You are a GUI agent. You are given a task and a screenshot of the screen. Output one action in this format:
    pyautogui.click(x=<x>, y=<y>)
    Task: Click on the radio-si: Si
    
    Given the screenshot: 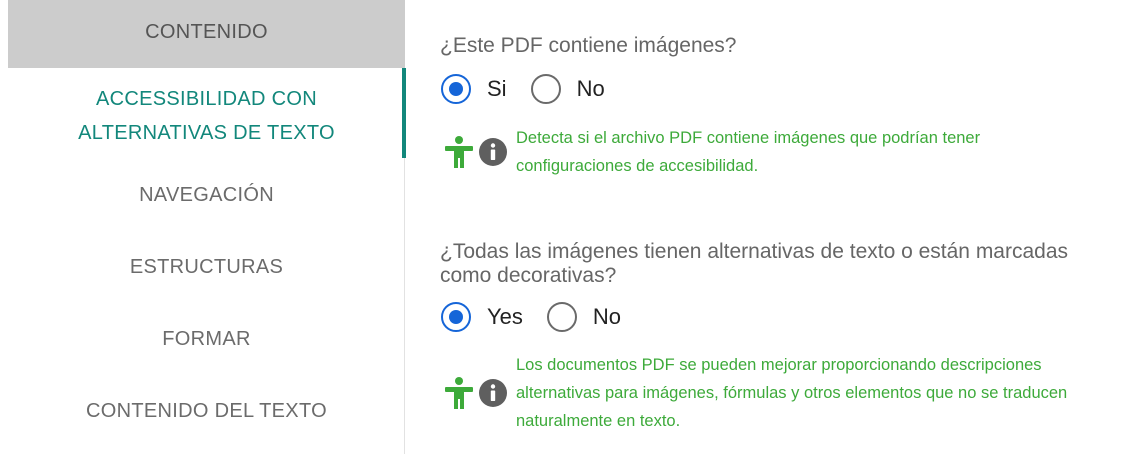 What is the action you would take?
    pyautogui.click(x=474, y=89)
    